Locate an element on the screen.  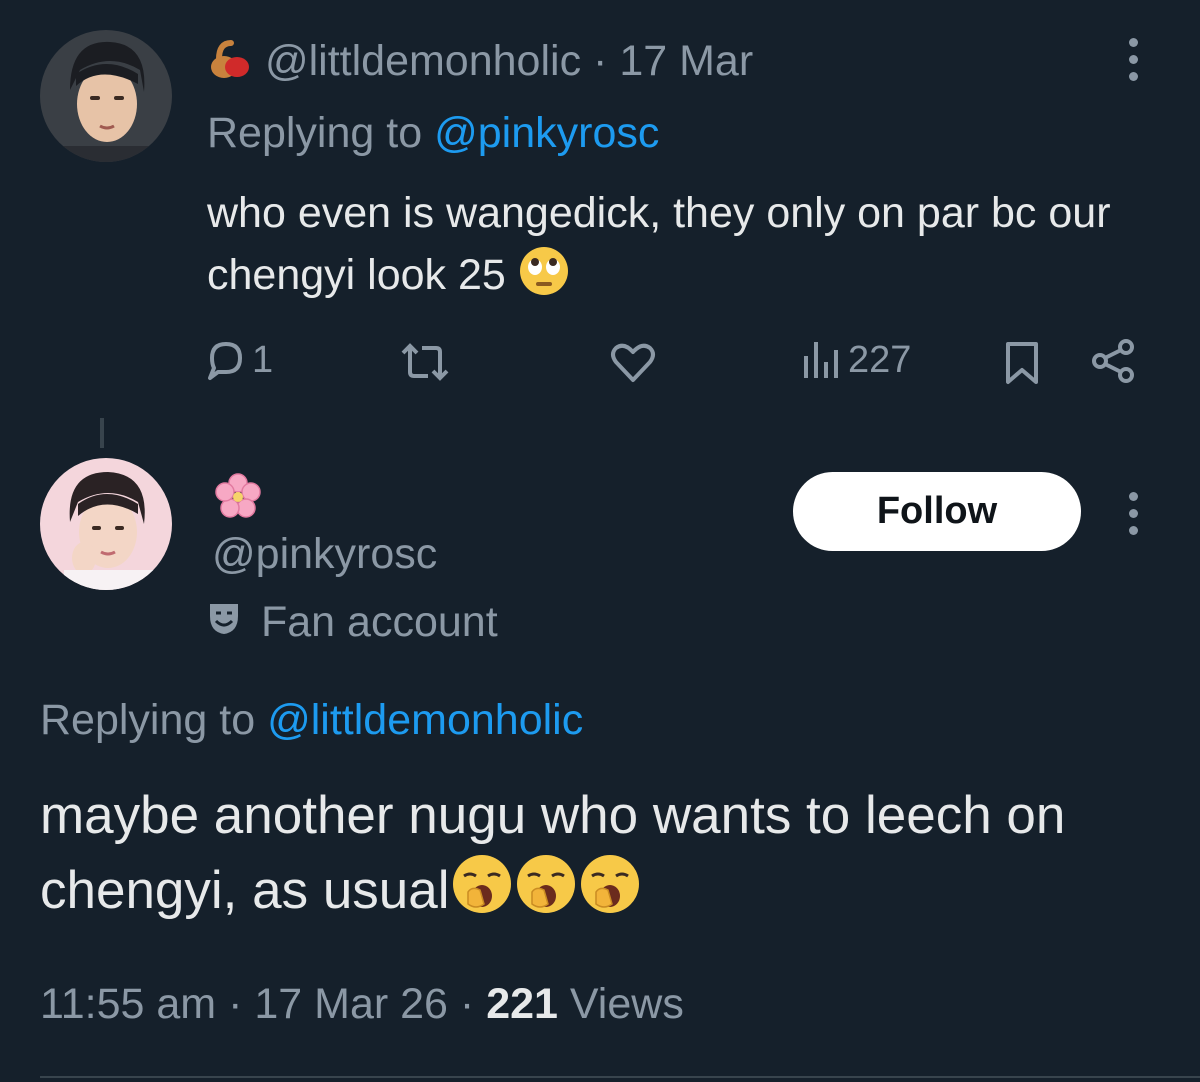
fan-account-text: Fan account is located at coordinates (379, 622).